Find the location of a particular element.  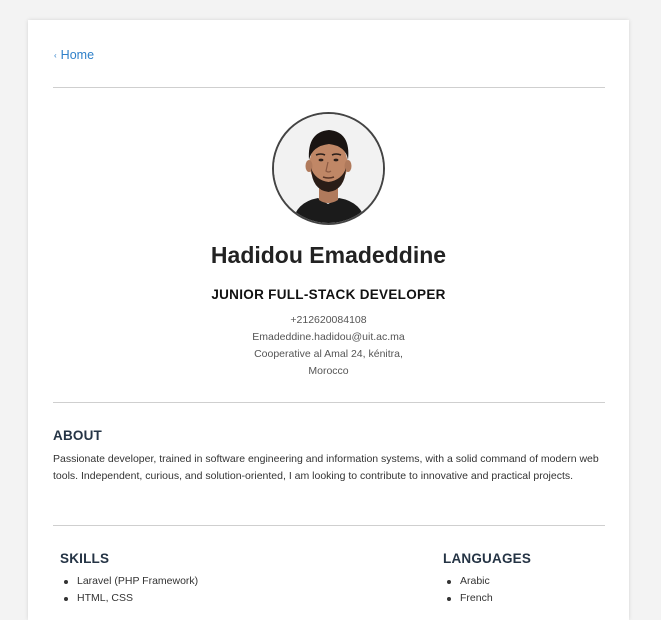

skills-heading: SKILLS is located at coordinates (85, 558).